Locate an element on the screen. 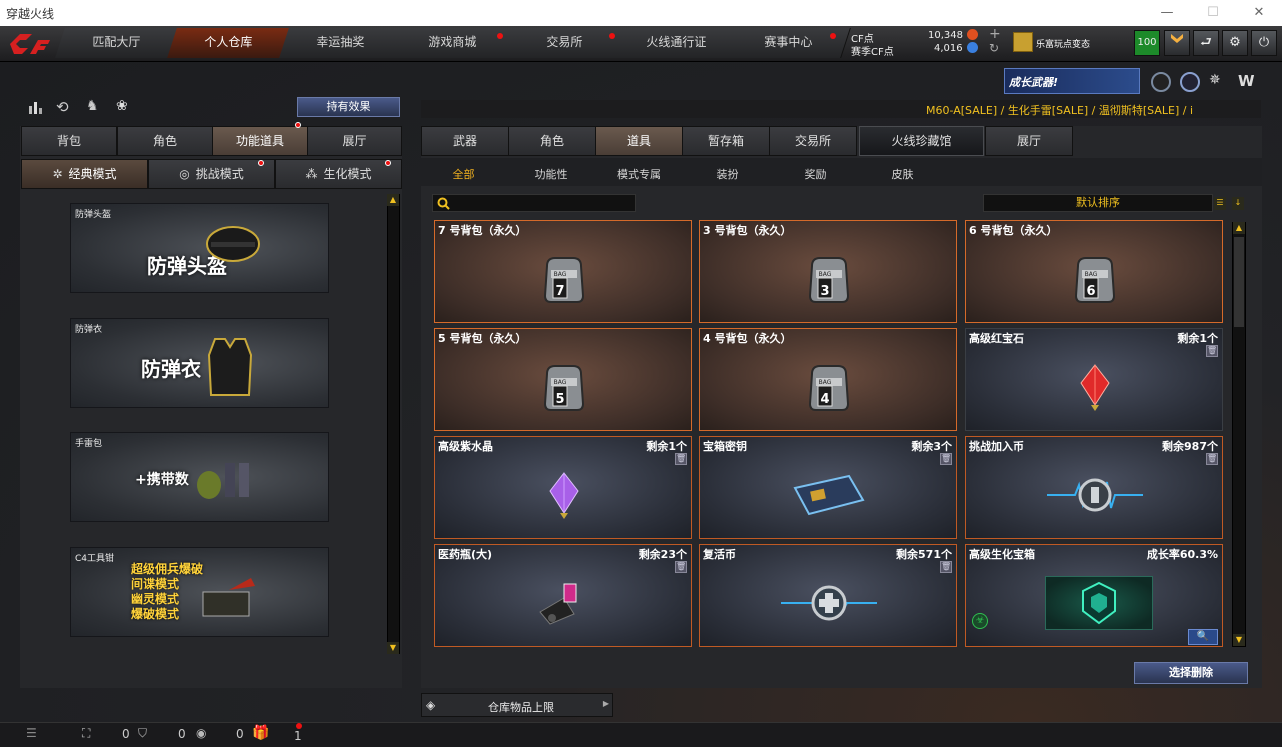 The height and width of the screenshot is (747, 1282). item-name: 5 号背包（永久） is located at coordinates (482, 338).